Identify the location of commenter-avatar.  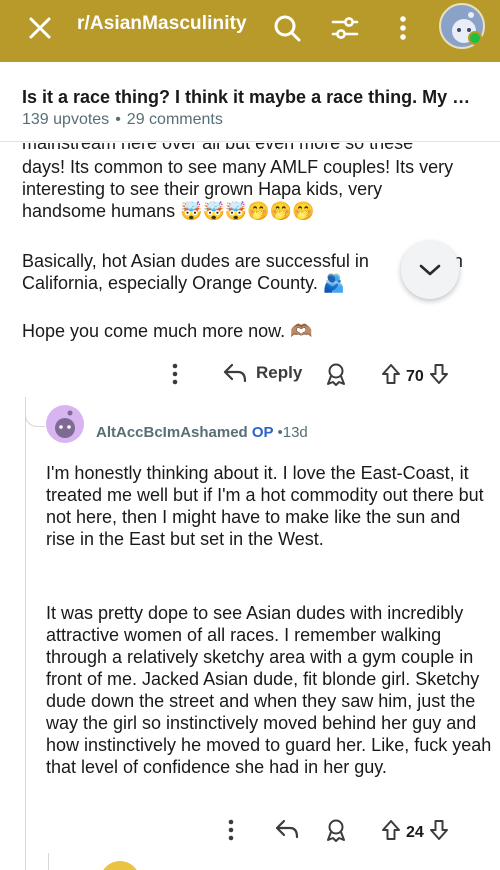
(65, 424).